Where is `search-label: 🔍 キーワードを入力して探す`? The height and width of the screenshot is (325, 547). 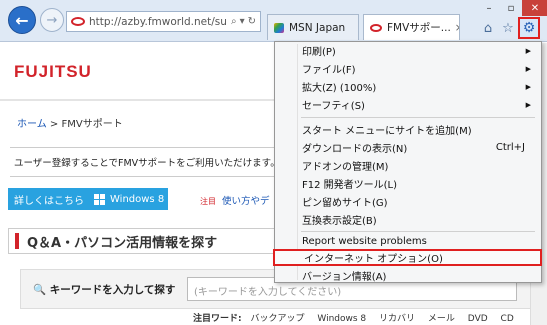
search-label: 🔍 キーワードを入力して探す is located at coordinates (104, 290).